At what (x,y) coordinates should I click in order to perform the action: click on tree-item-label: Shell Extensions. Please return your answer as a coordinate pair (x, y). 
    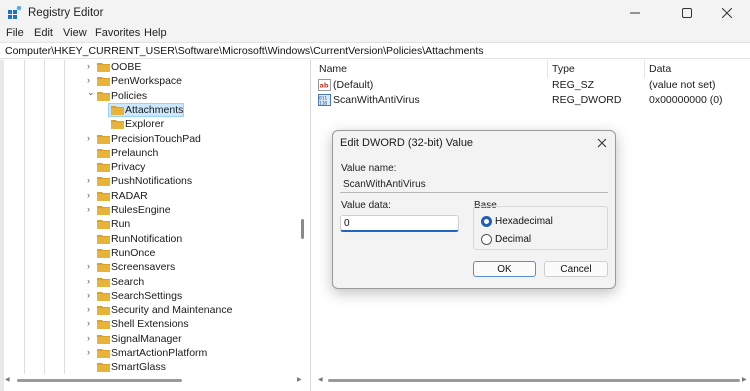
    Looking at the image, I should click on (150, 324).